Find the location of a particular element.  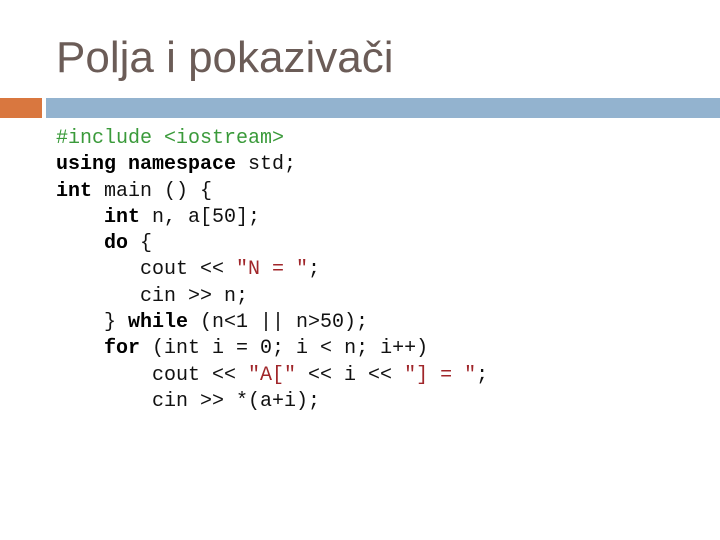

code-line: cin >> *(a+i); is located at coordinates (272, 402).